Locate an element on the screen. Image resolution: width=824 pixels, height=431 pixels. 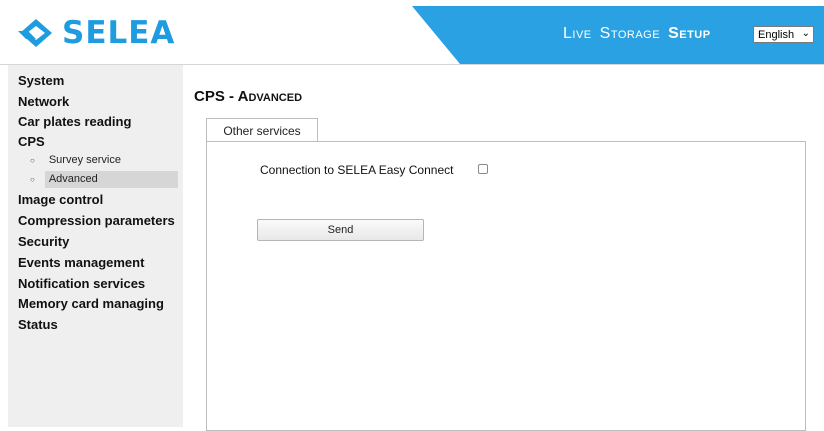
sidebar-item-car-plates-reading: Car plates reading is located at coordinates (74, 121).